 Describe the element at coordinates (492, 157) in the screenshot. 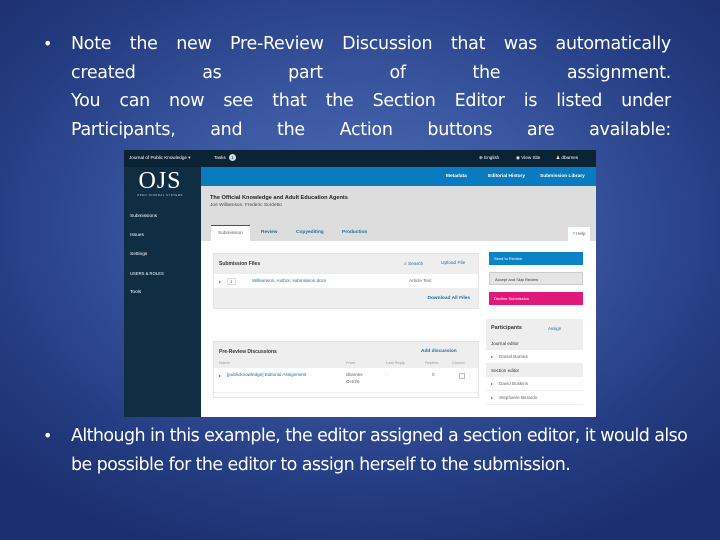

I see `language-label: English` at that location.